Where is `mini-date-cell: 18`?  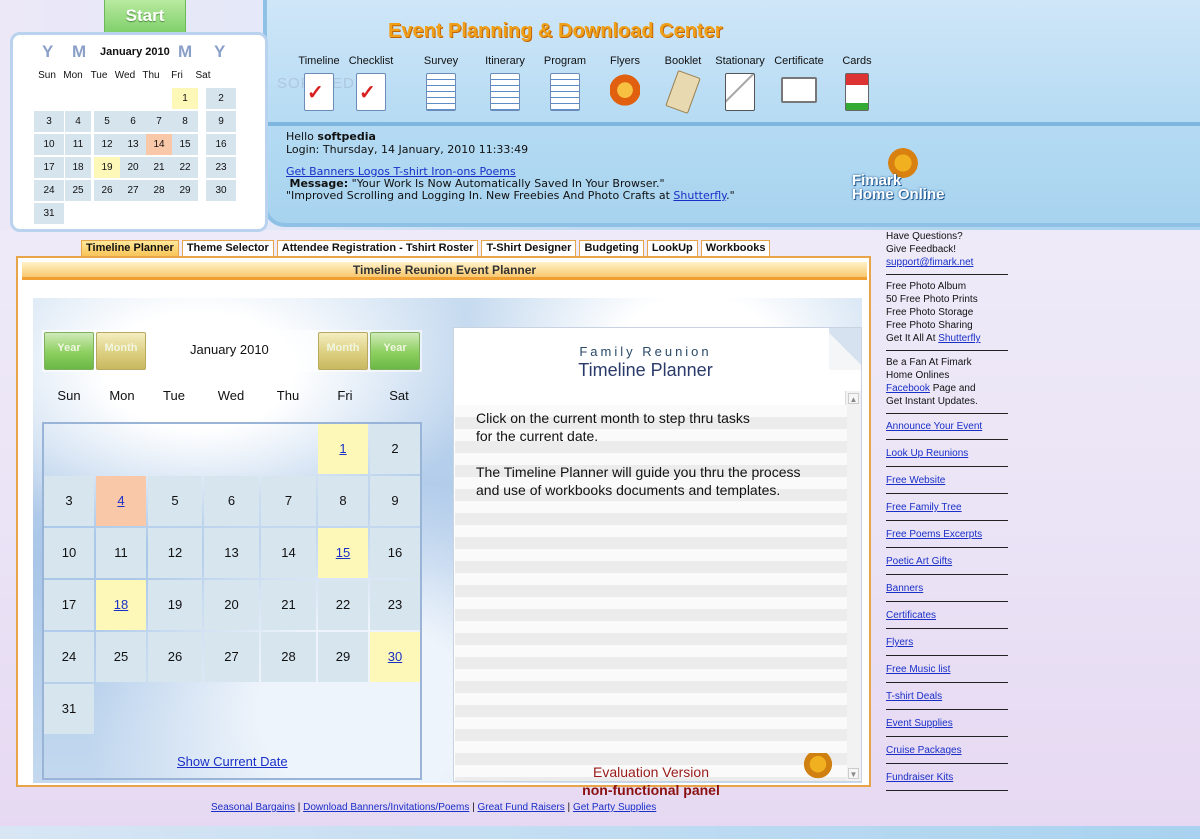 mini-date-cell: 18 is located at coordinates (78, 167).